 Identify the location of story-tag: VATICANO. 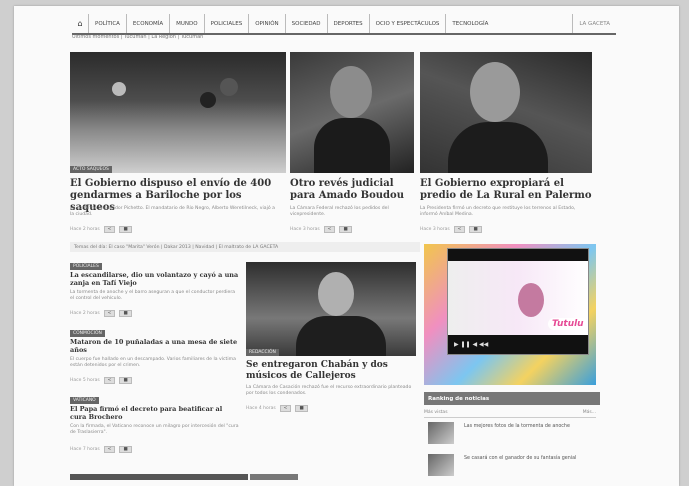
(84, 400).